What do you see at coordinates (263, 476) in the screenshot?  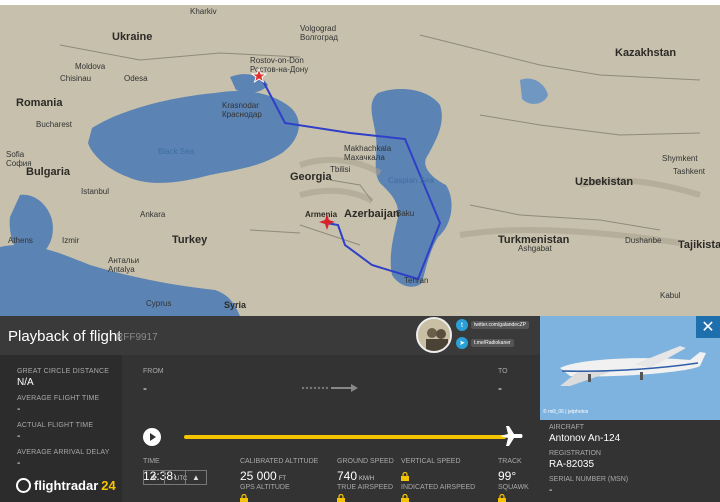 I see `calibrated-altitude-value: 25 000 FT` at bounding box center [263, 476].